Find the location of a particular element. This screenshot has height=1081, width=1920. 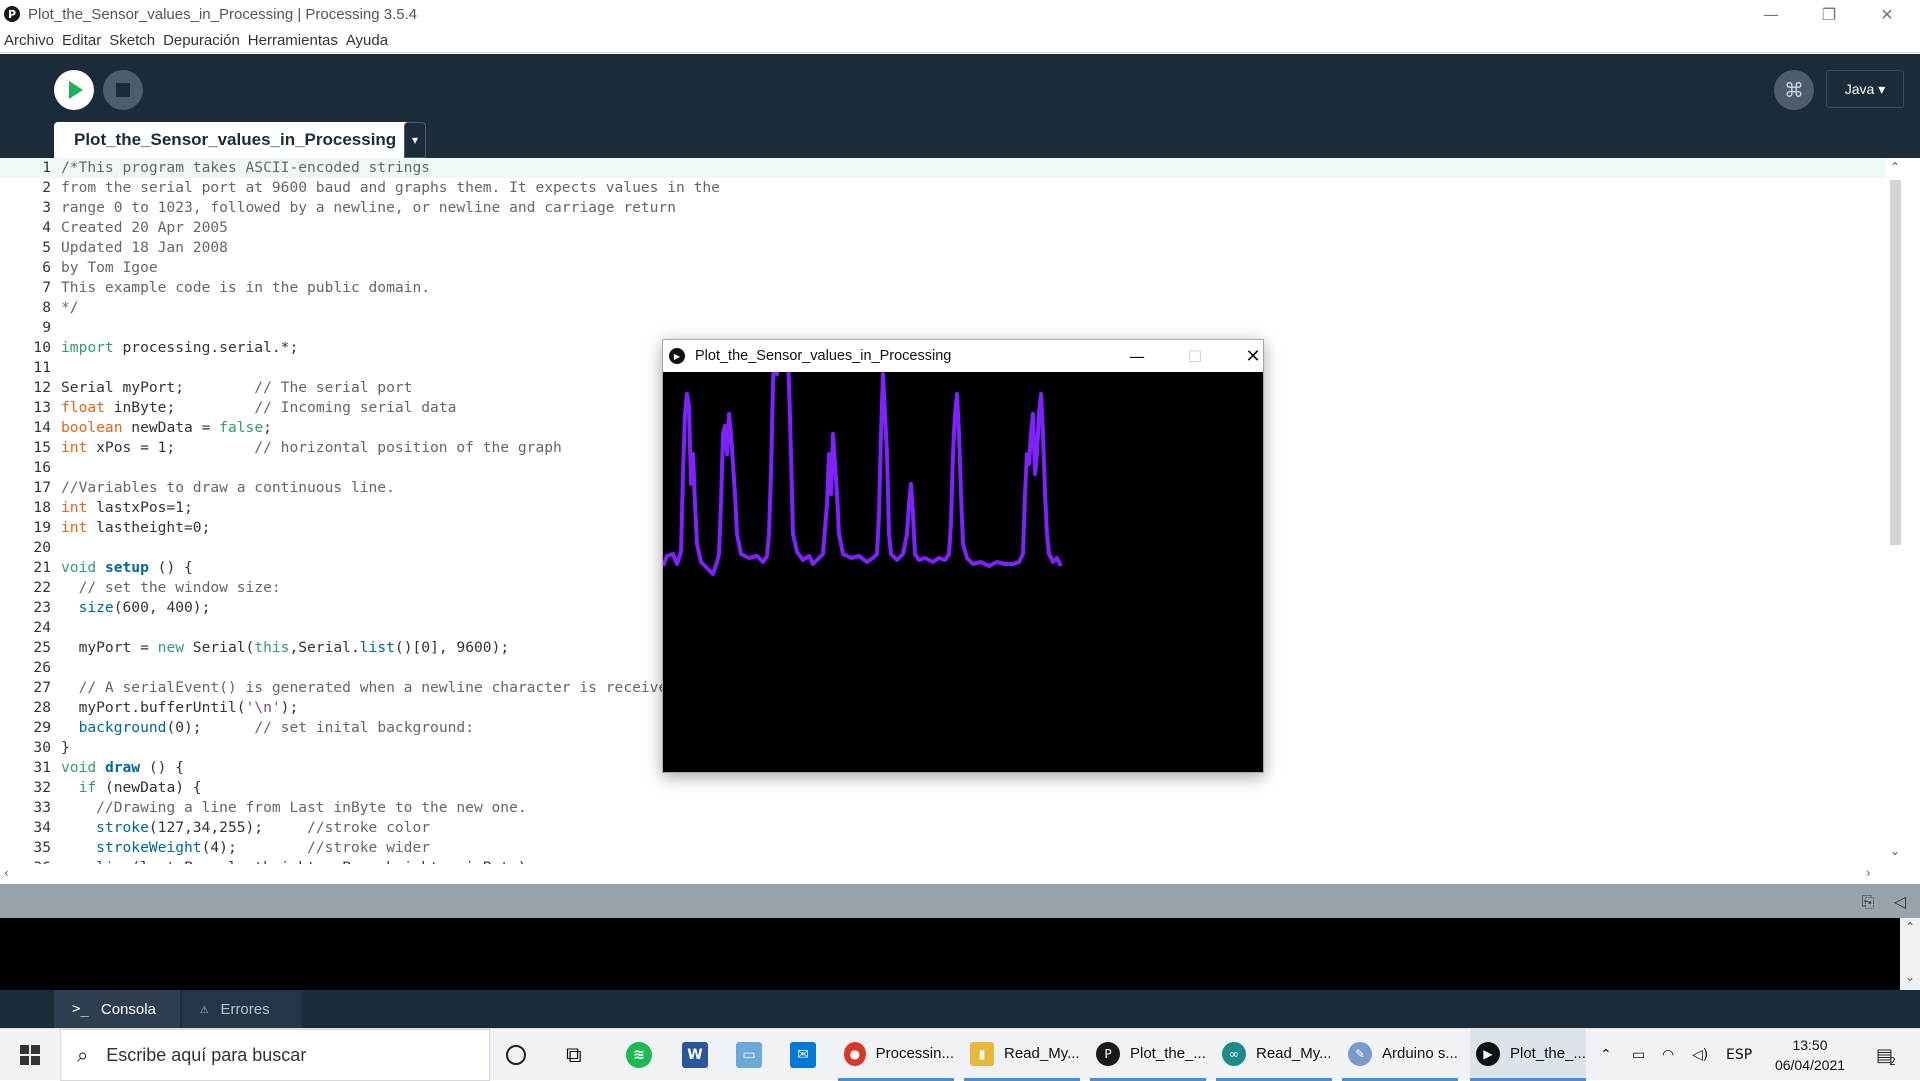

warning-icon: ⚠ is located at coordinates (204, 1009).